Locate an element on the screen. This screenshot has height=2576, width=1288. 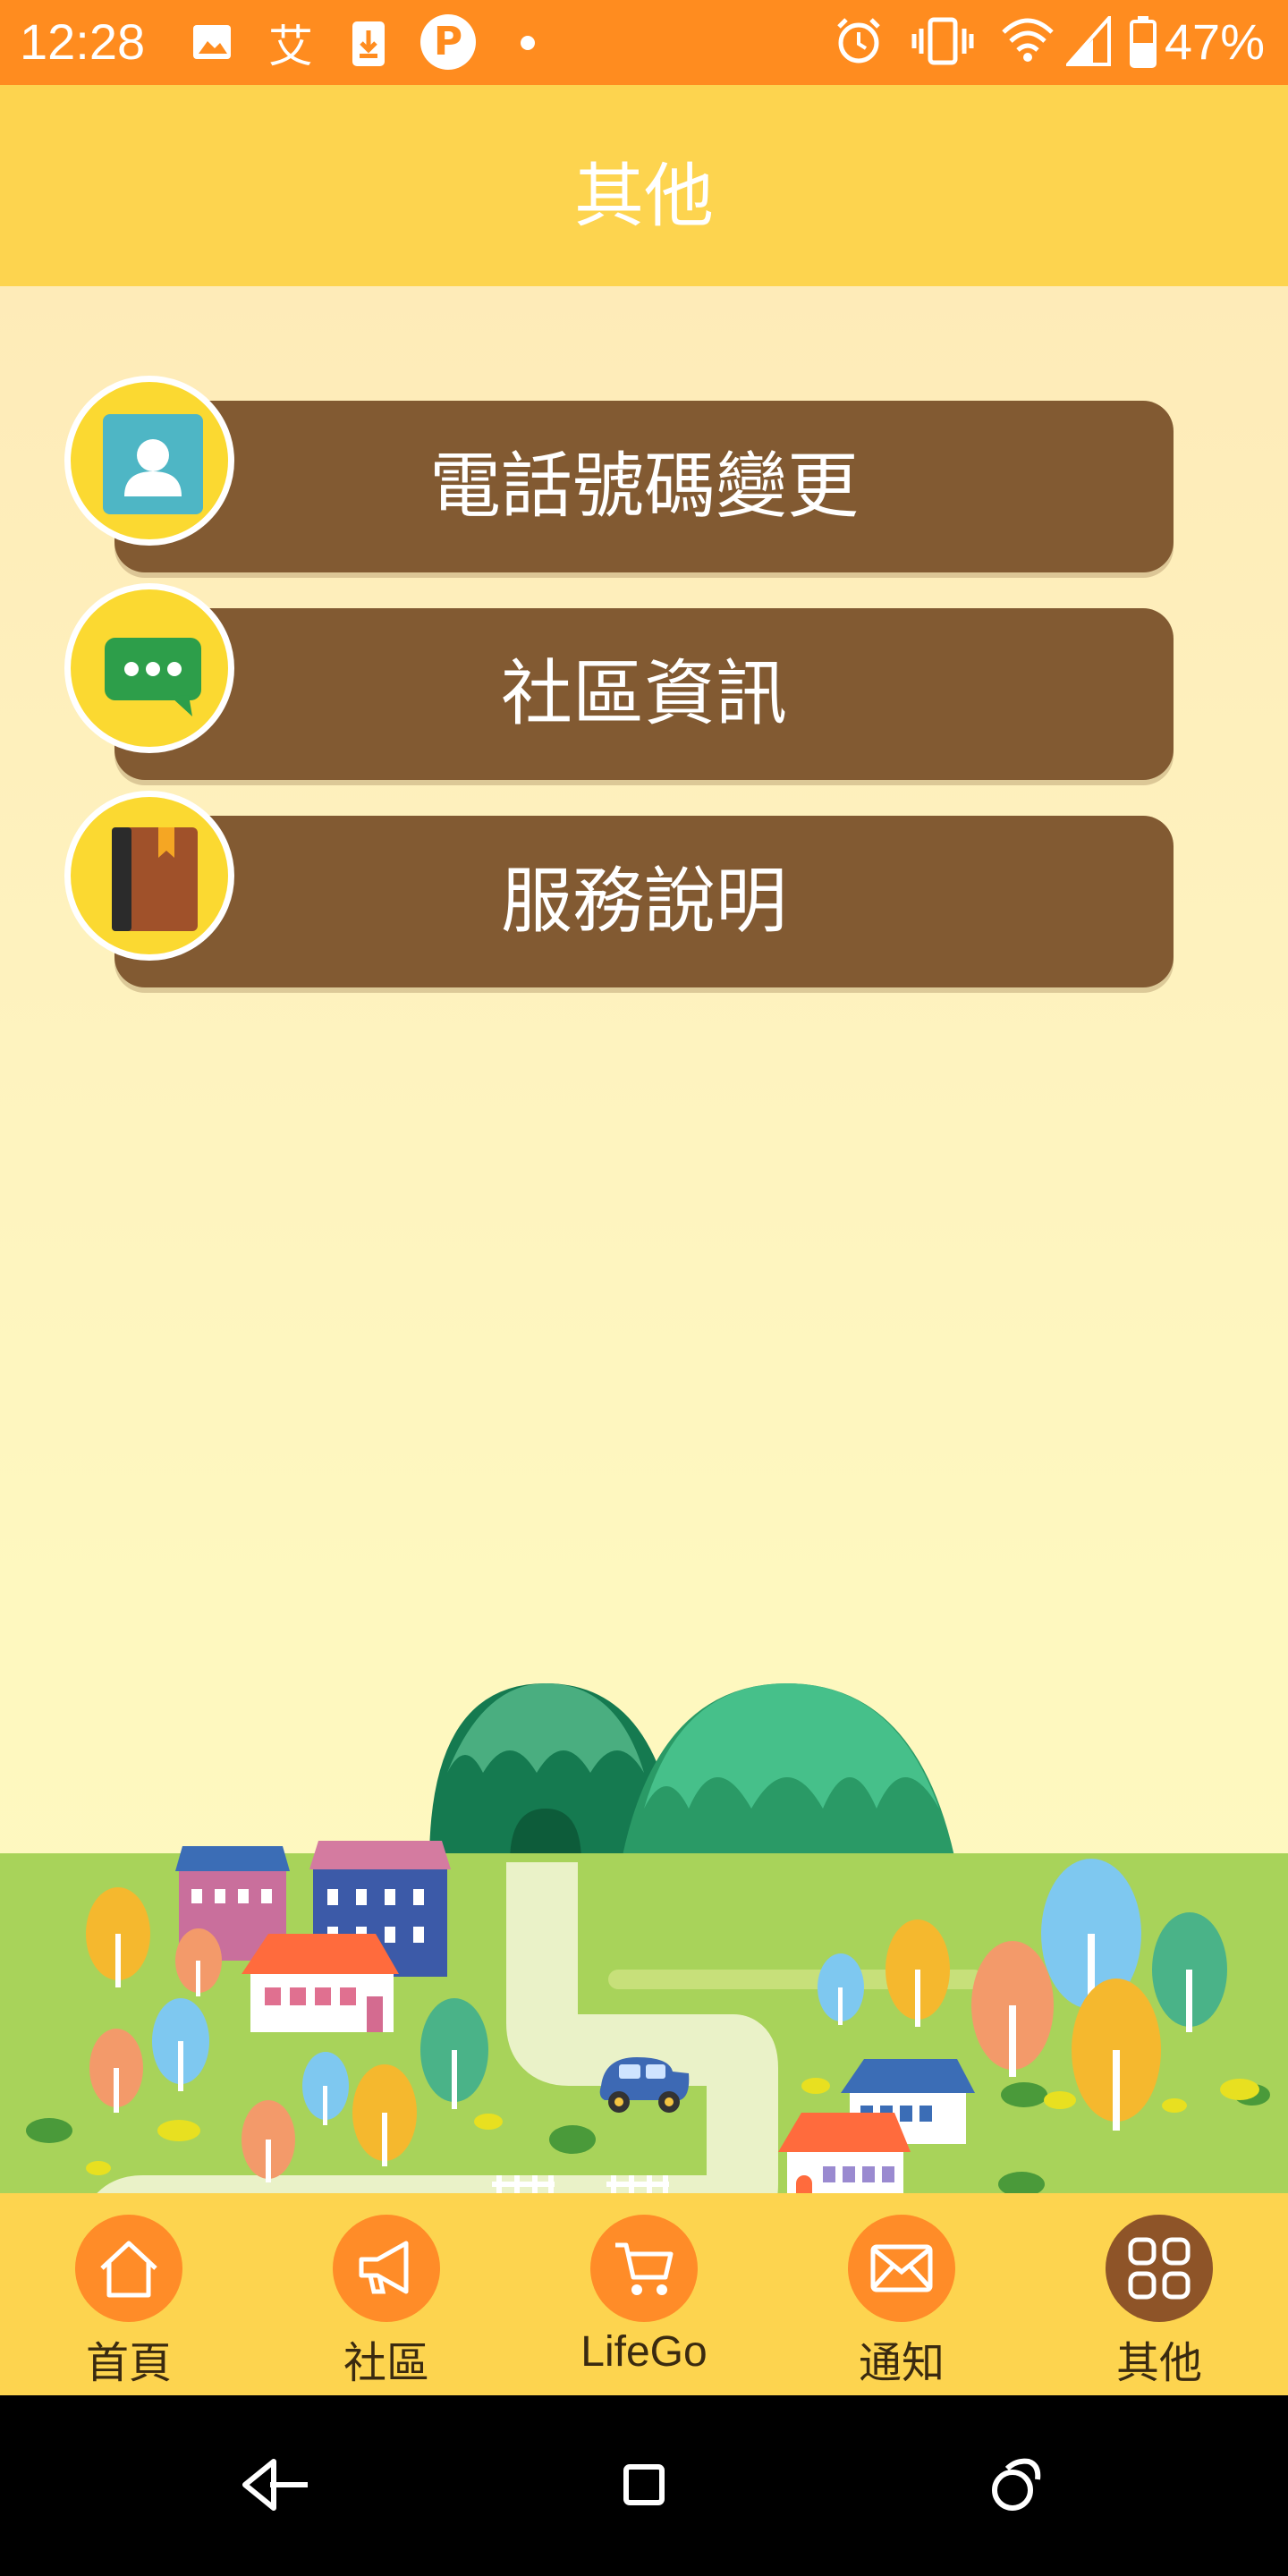
contact-card-icon is located at coordinates (153, 464).